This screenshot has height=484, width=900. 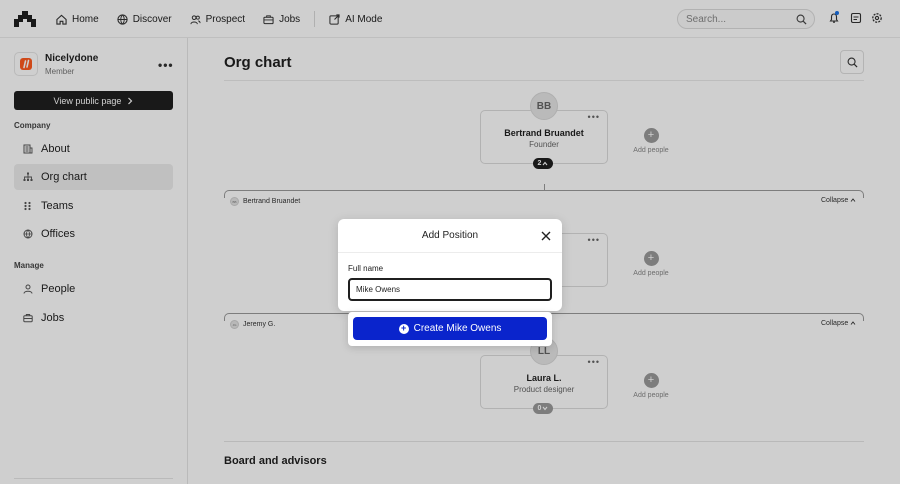 I want to click on create-position-button: + Create Mike Owens, so click(x=450, y=328).